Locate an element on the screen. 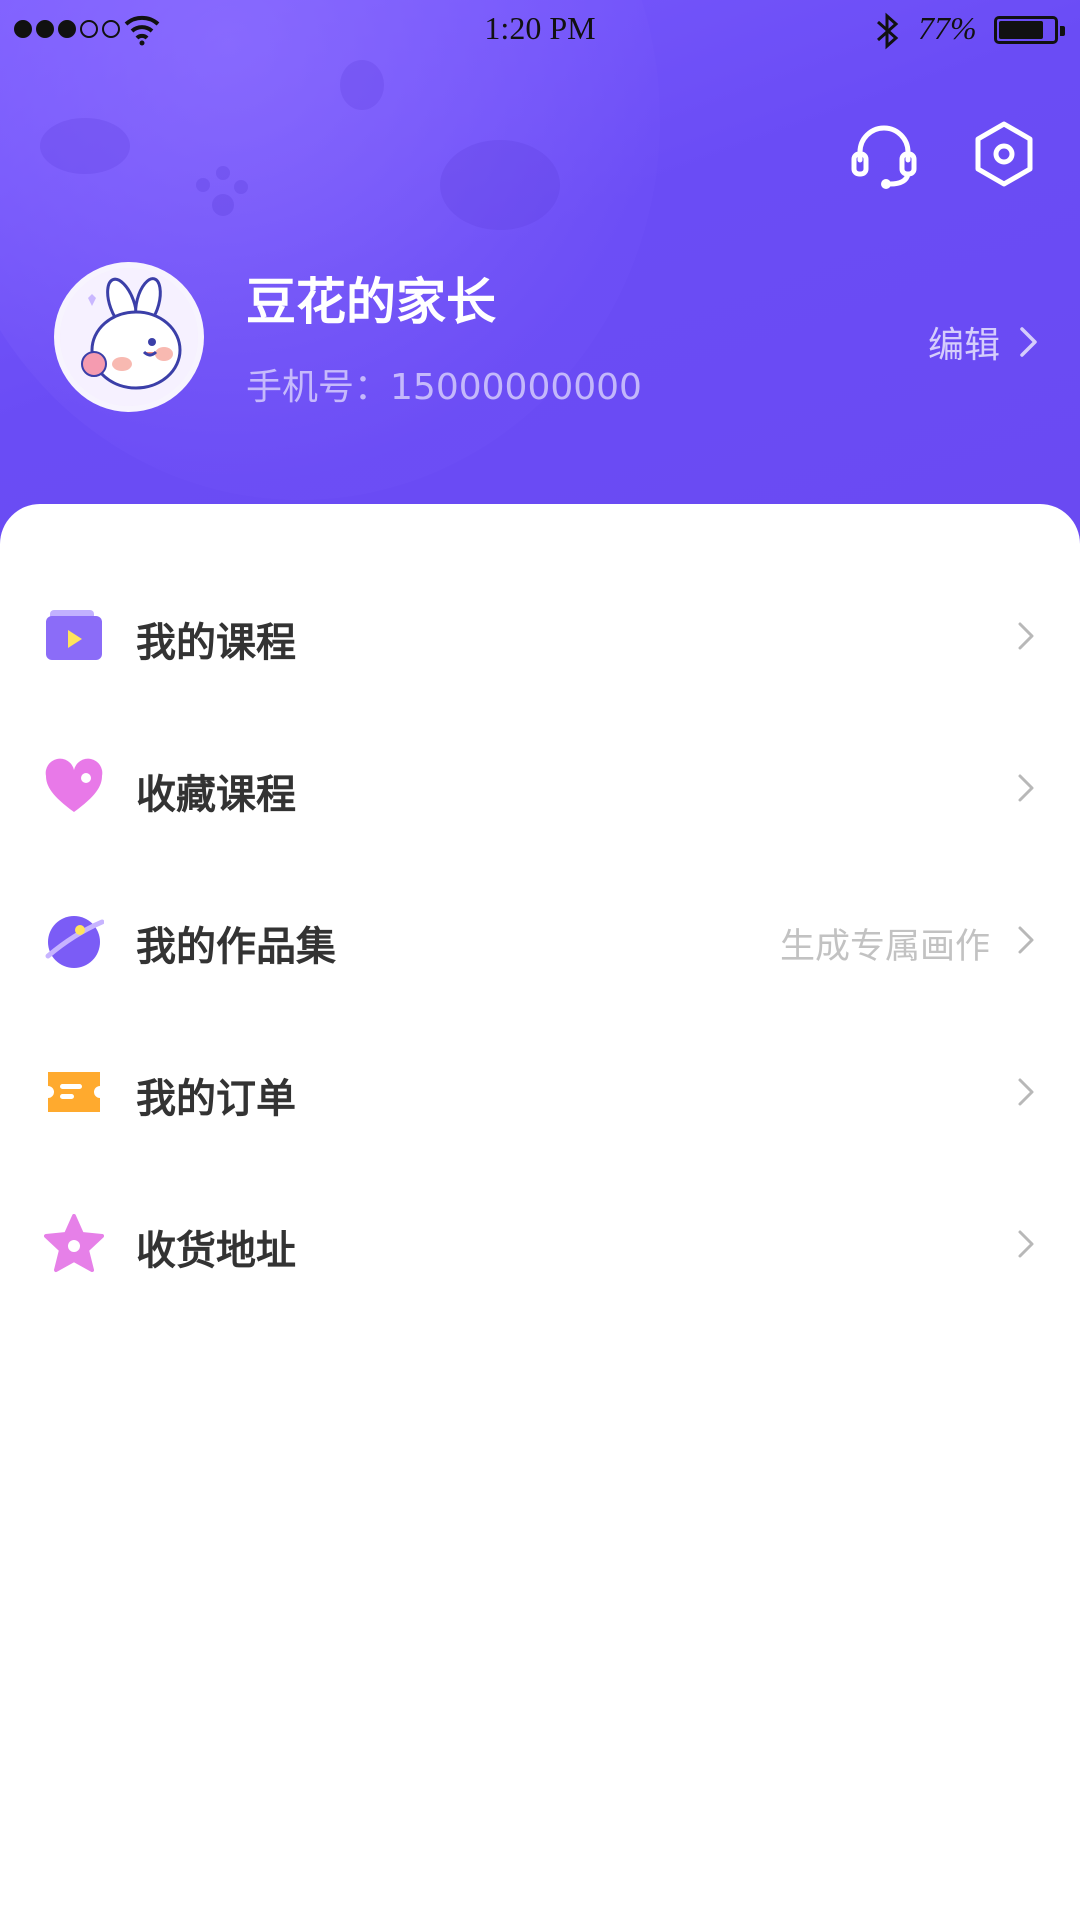  bluetooth-icon is located at coordinates (888, 31).